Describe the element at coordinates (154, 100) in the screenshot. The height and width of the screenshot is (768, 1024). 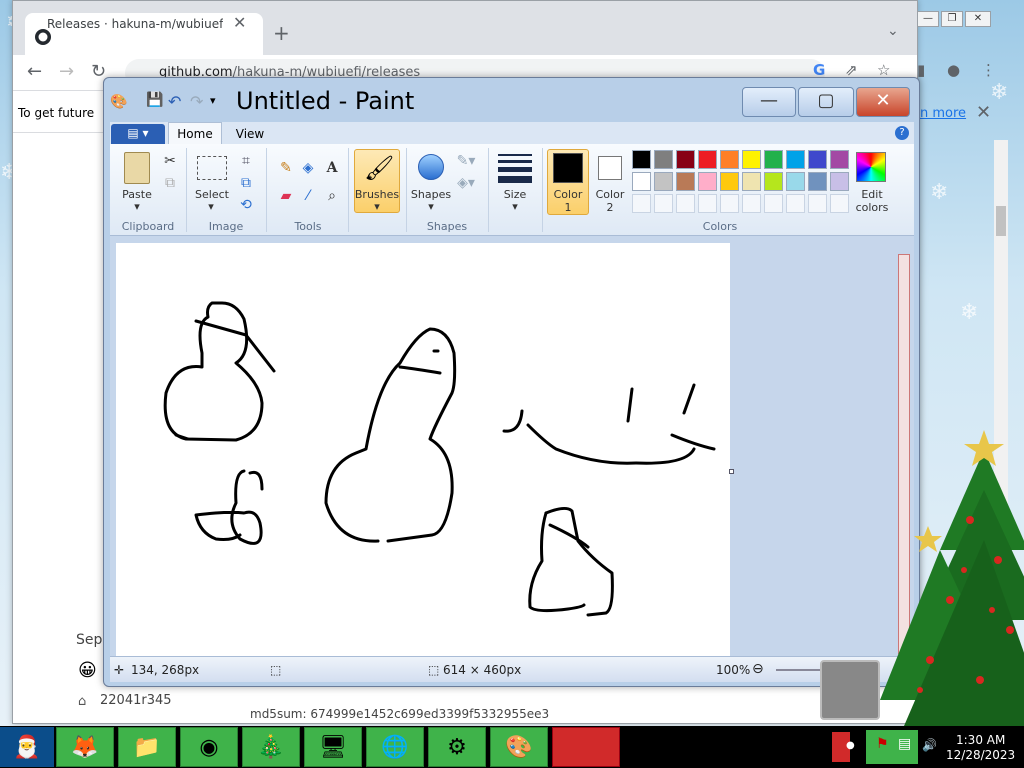
I see `save-icon: 💾` at that location.